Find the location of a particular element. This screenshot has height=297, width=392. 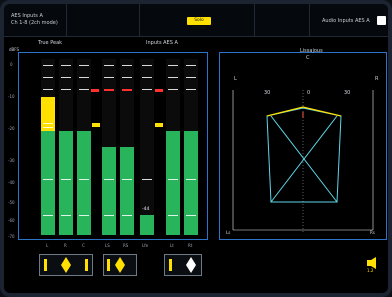

meter-C is located at coordinates (84, 147).